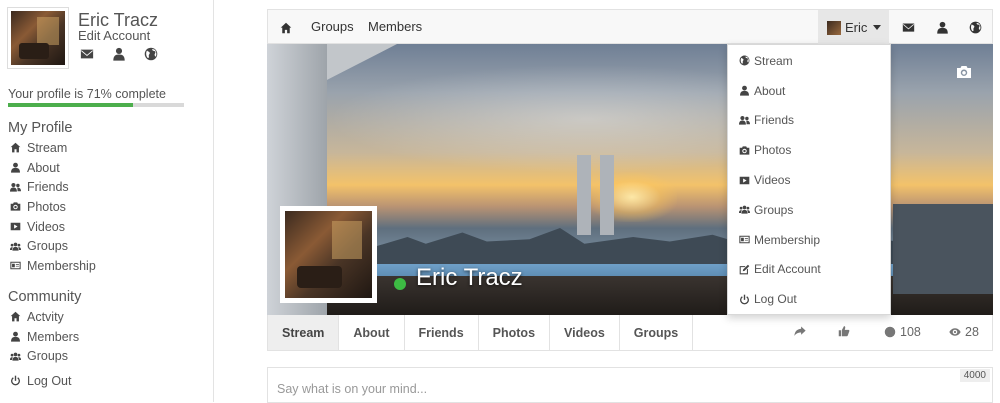  What do you see at coordinates (657, 332) in the screenshot?
I see `tab-groups: Groups` at bounding box center [657, 332].